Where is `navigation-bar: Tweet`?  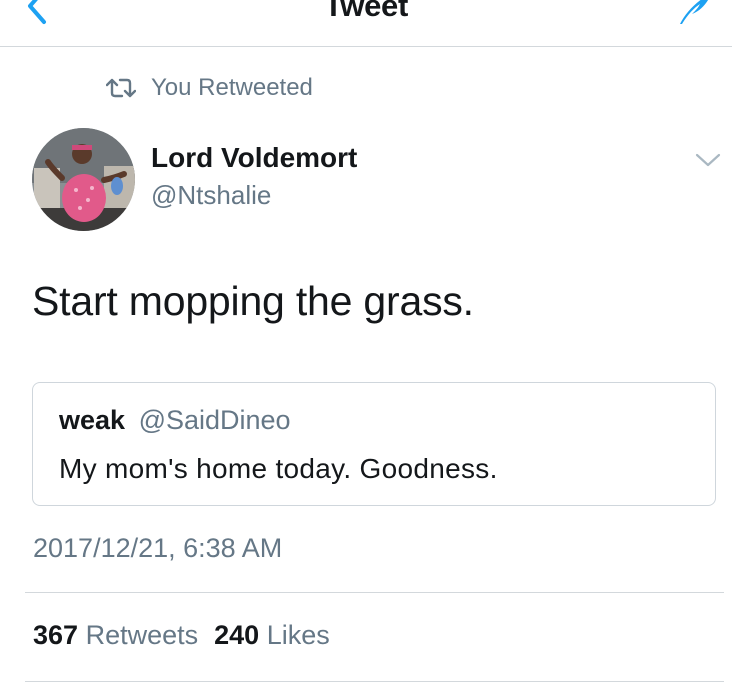 navigation-bar: Tweet is located at coordinates (366, 23).